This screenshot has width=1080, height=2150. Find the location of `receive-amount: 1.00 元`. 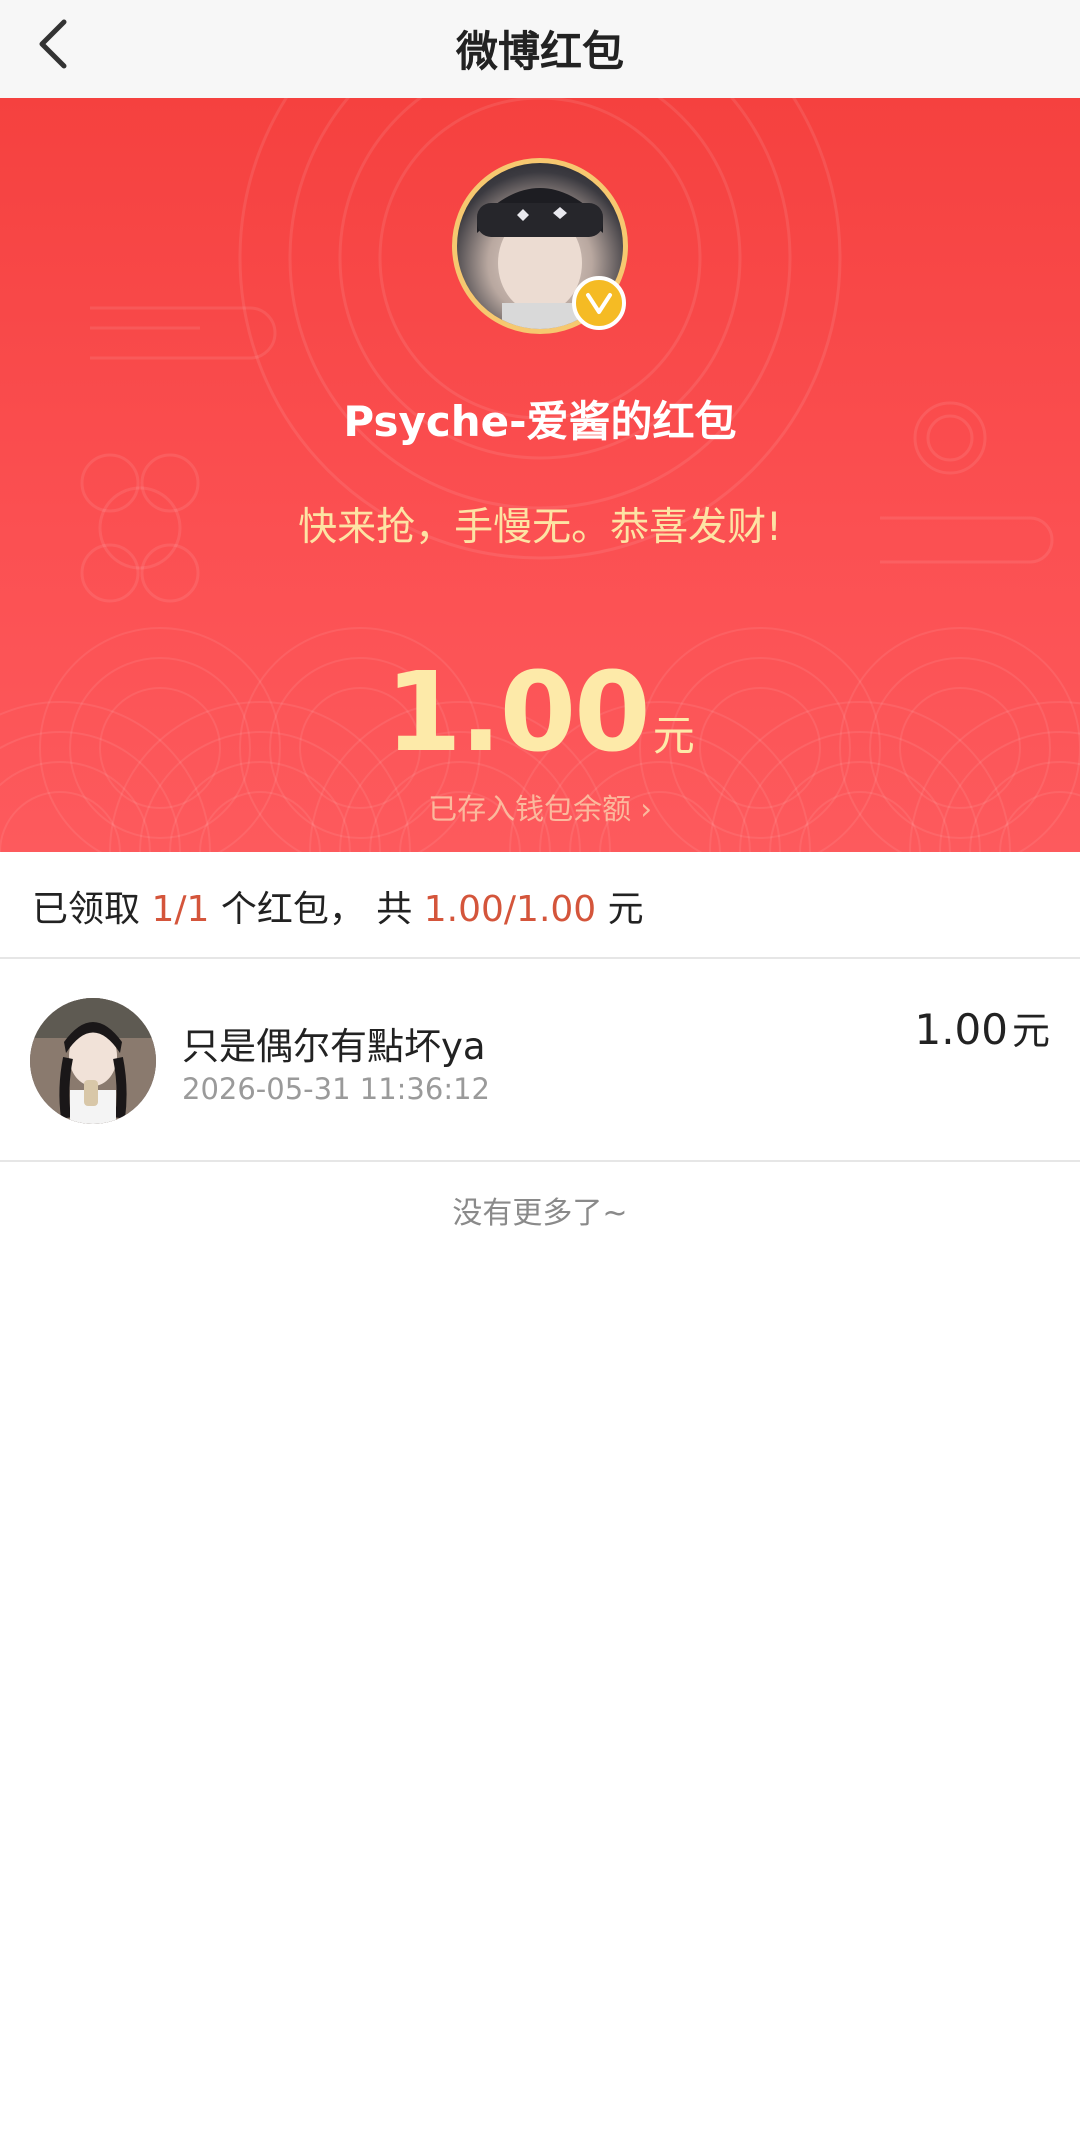

receive-amount: 1.00 元 is located at coordinates (982, 1027).